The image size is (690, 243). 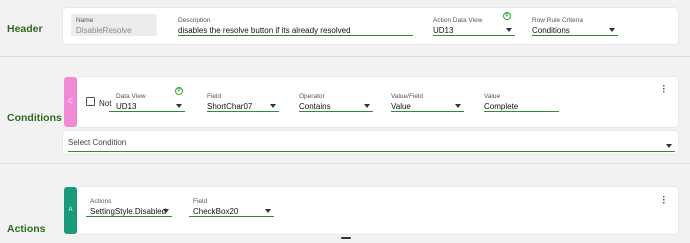 I want to click on name-label: Name, so click(x=85, y=20).